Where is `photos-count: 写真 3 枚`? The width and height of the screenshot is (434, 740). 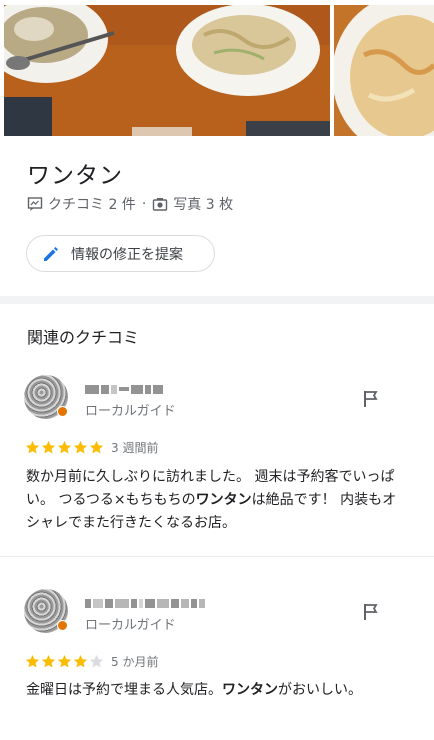
photos-count: 写真 3 枚 is located at coordinates (203, 204).